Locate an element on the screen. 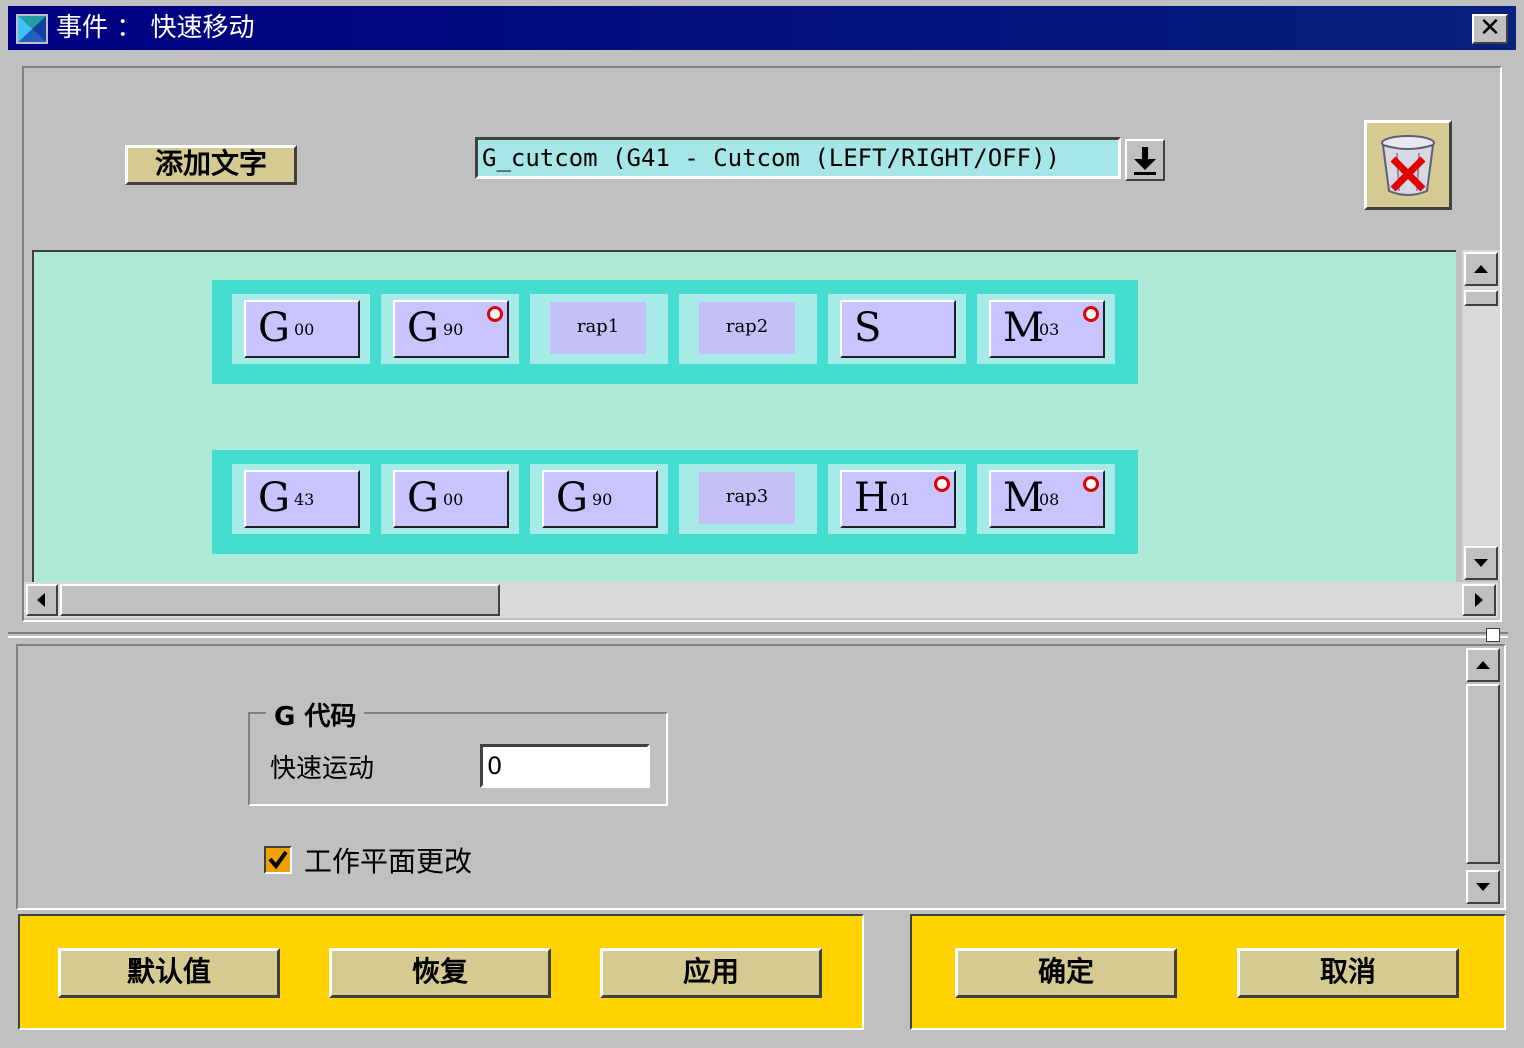  delete-trash-button is located at coordinates (1408, 165).